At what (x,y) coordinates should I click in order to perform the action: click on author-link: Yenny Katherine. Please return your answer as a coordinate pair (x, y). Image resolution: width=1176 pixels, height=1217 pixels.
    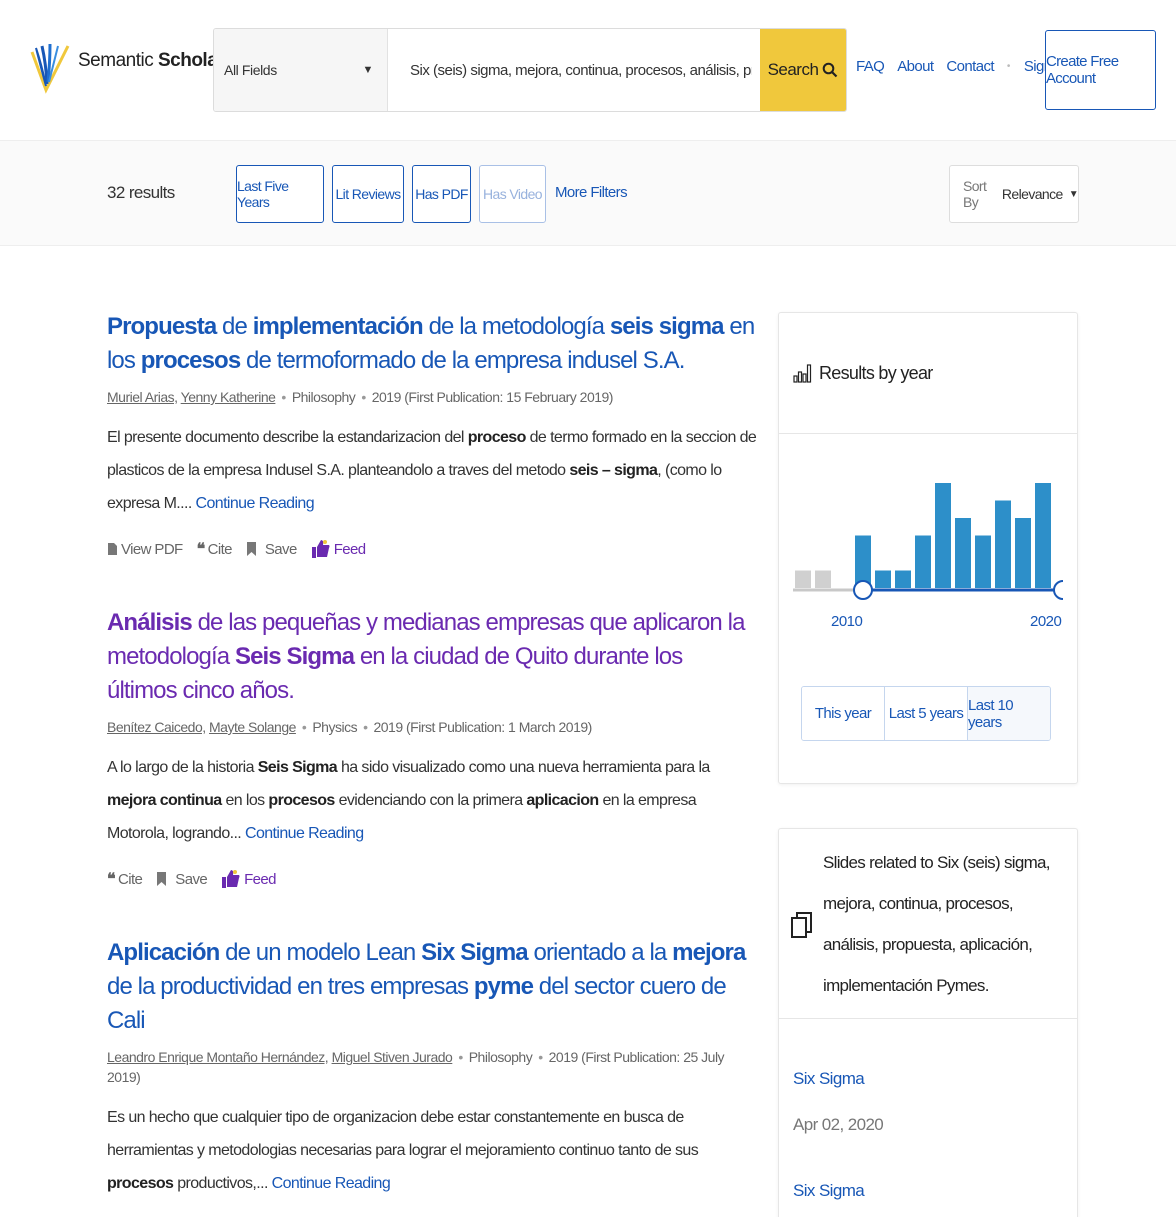
    Looking at the image, I should click on (228, 397).